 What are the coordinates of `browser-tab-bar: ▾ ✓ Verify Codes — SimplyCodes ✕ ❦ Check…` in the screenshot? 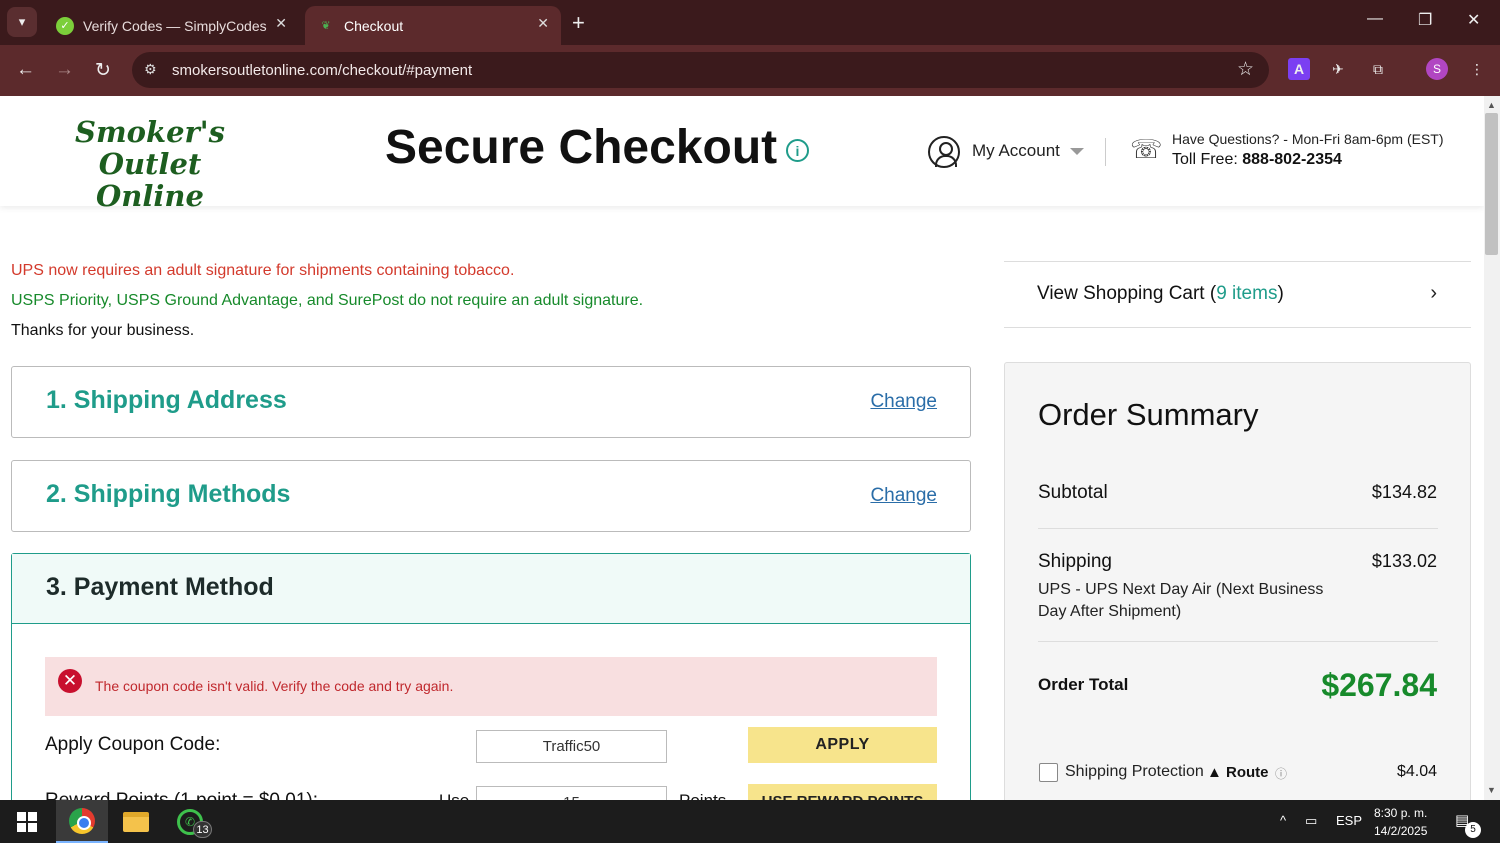 It's located at (750, 22).